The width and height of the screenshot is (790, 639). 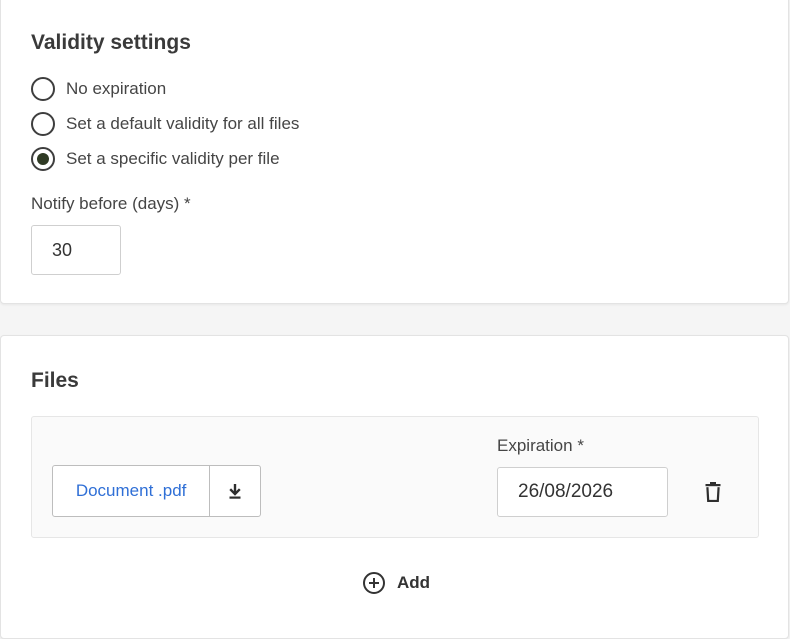 I want to click on files-title: Files, so click(x=55, y=380).